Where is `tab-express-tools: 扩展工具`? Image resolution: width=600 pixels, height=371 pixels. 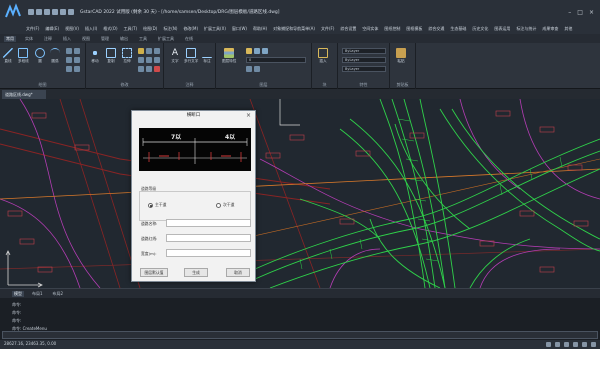
tab-express-tools: 扩展工具 is located at coordinates (166, 39).